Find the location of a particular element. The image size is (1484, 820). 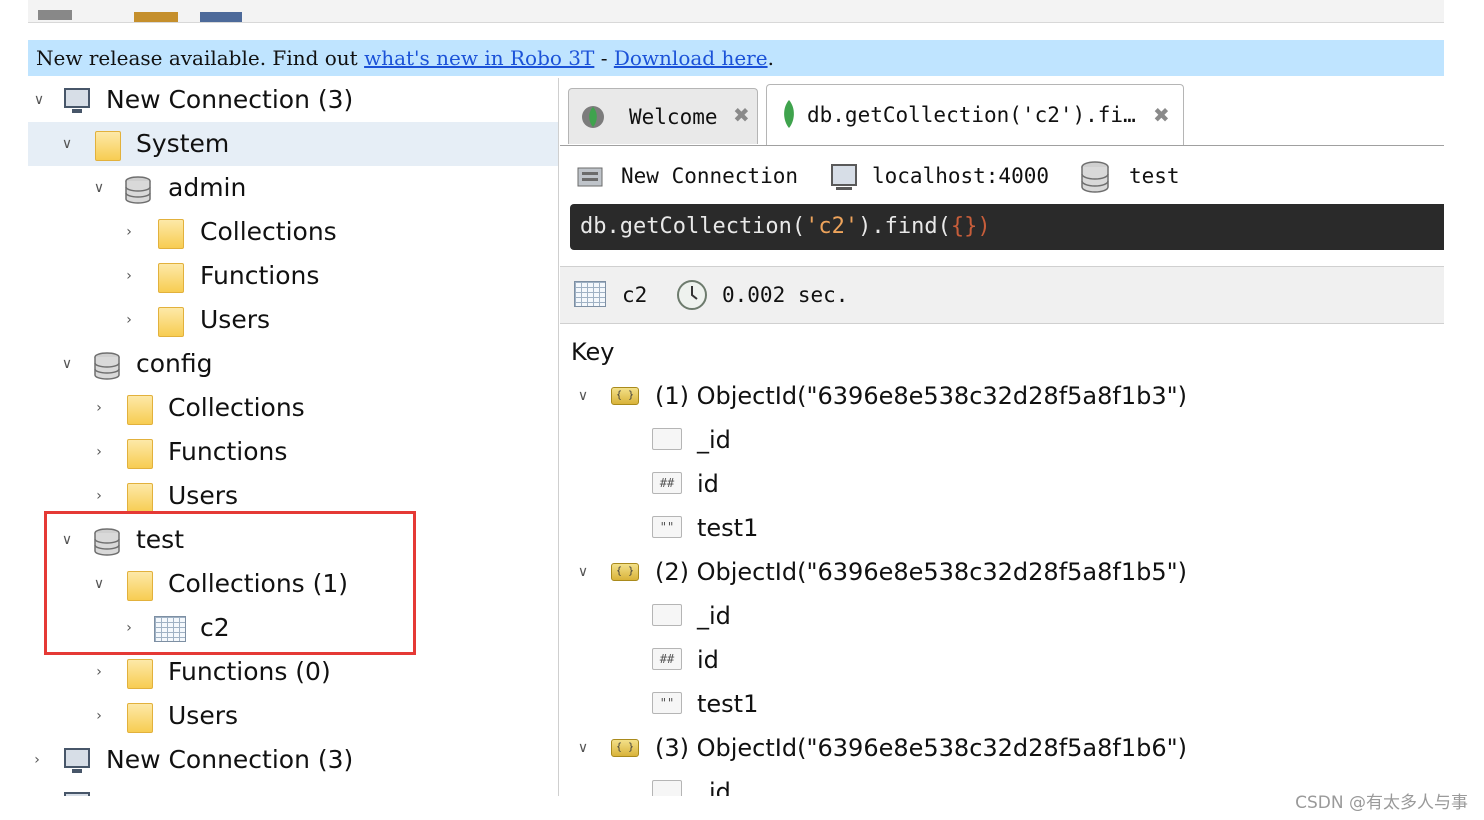

banner-text-end: . is located at coordinates (770, 58).